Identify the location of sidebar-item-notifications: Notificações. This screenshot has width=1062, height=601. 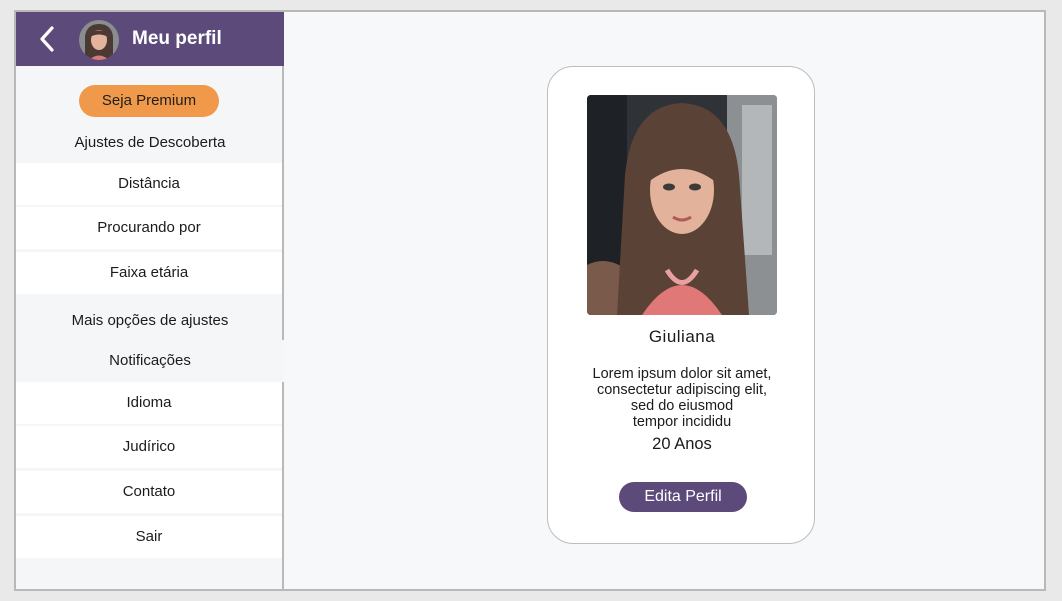
(150, 361).